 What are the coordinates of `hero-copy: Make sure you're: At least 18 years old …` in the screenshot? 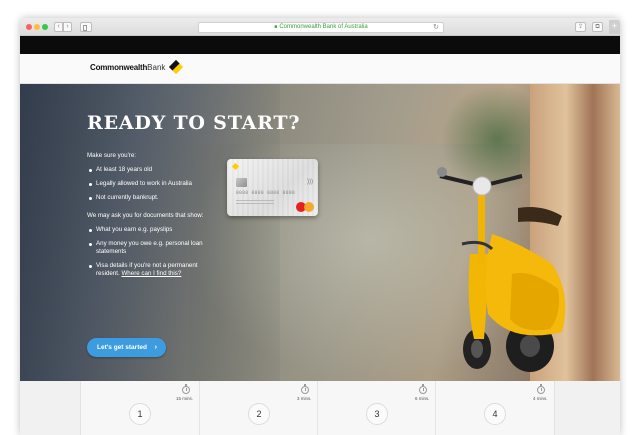 It's located at (152, 220).